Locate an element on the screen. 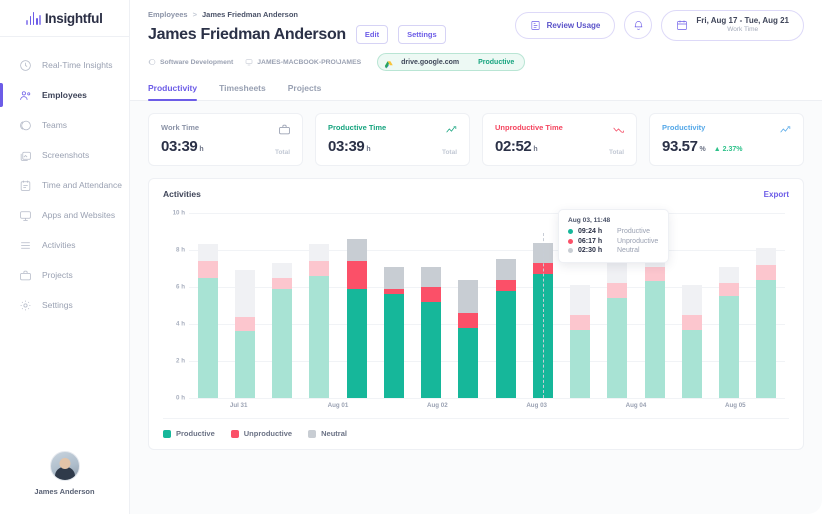 This screenshot has height=514, width=822. sidebar-item-label: Screenshots is located at coordinates (66, 155).